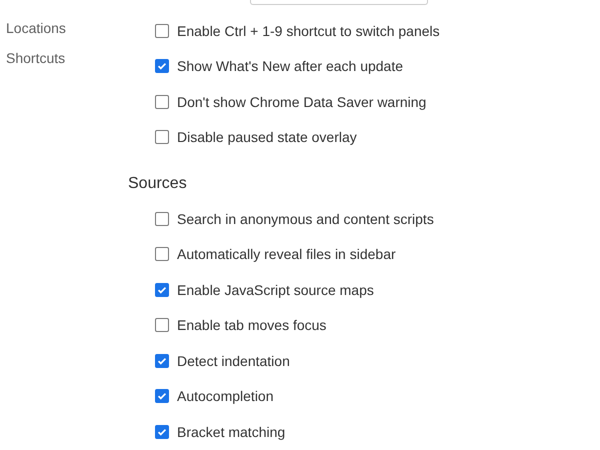 Image resolution: width=600 pixels, height=450 pixels. Describe the element at coordinates (35, 28) in the screenshot. I see `sidebar-item: Locations` at that location.